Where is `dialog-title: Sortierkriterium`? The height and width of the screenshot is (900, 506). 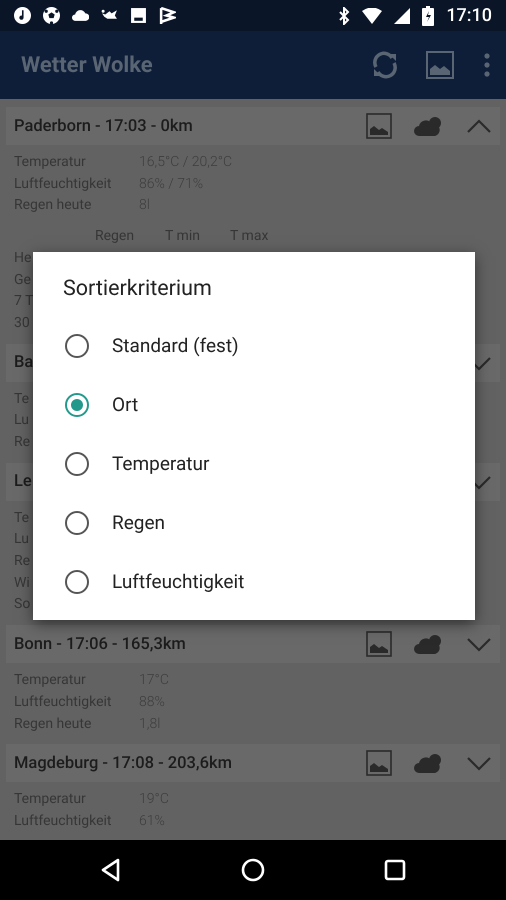 dialog-title: Sortierkriterium is located at coordinates (138, 289).